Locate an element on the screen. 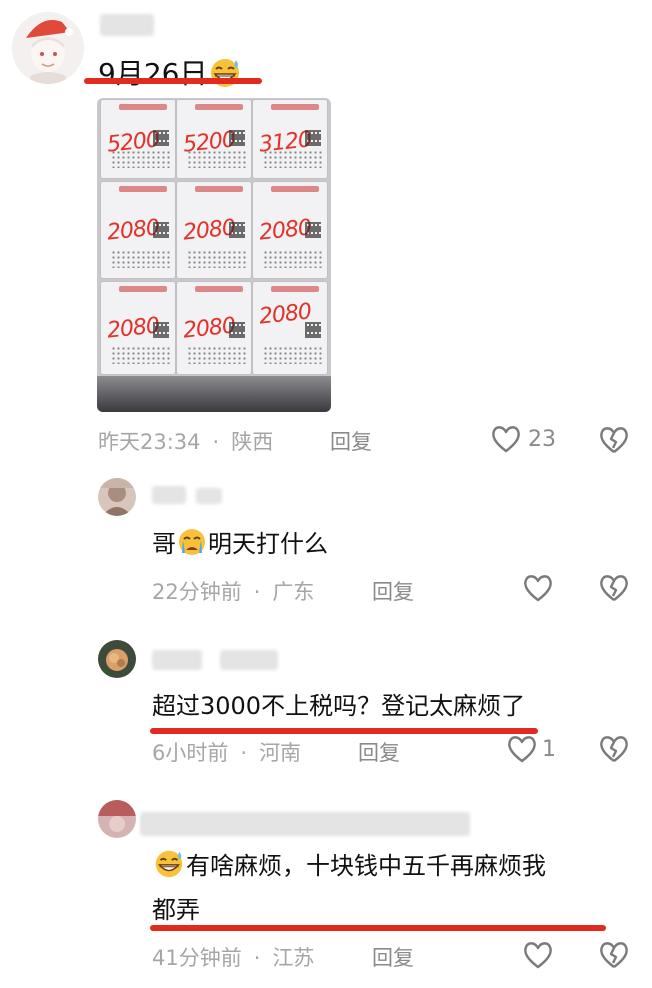  ticket-7: 2080 is located at coordinates (138, 328).